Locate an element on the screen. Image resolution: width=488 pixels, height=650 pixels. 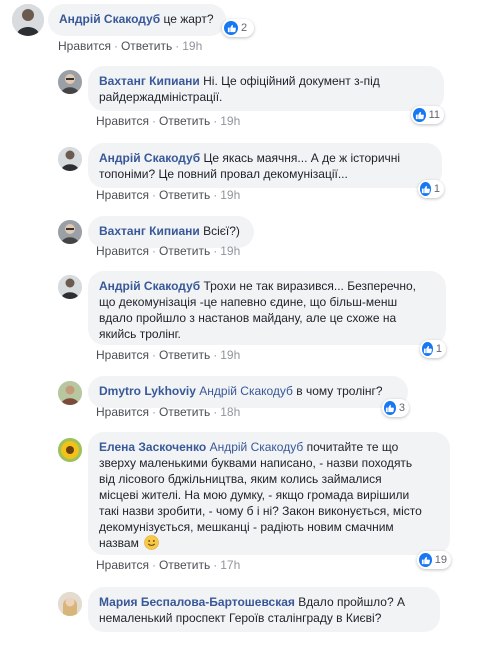
comment-text: Вдало пройшло? А is located at coordinates (351, 602).